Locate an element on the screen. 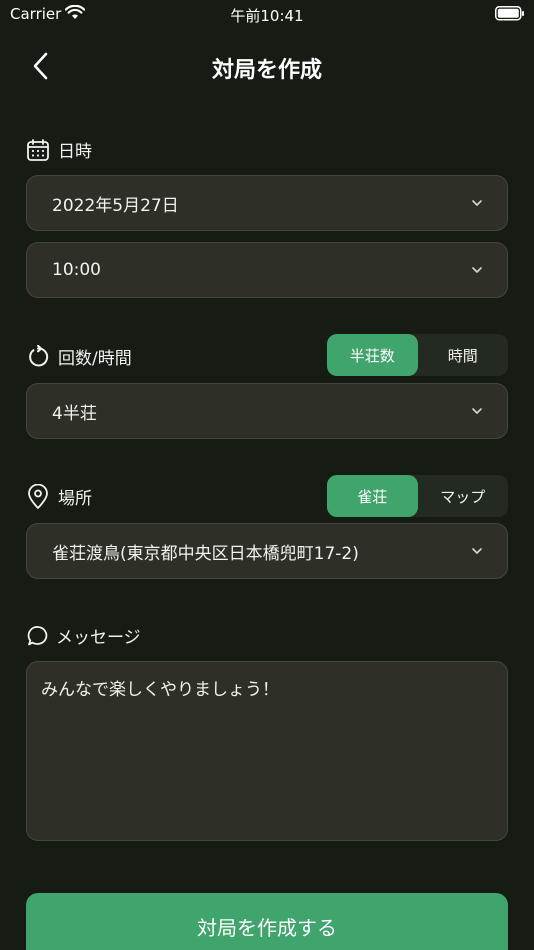 The image size is (534, 950). refresh-icon is located at coordinates (38, 356).